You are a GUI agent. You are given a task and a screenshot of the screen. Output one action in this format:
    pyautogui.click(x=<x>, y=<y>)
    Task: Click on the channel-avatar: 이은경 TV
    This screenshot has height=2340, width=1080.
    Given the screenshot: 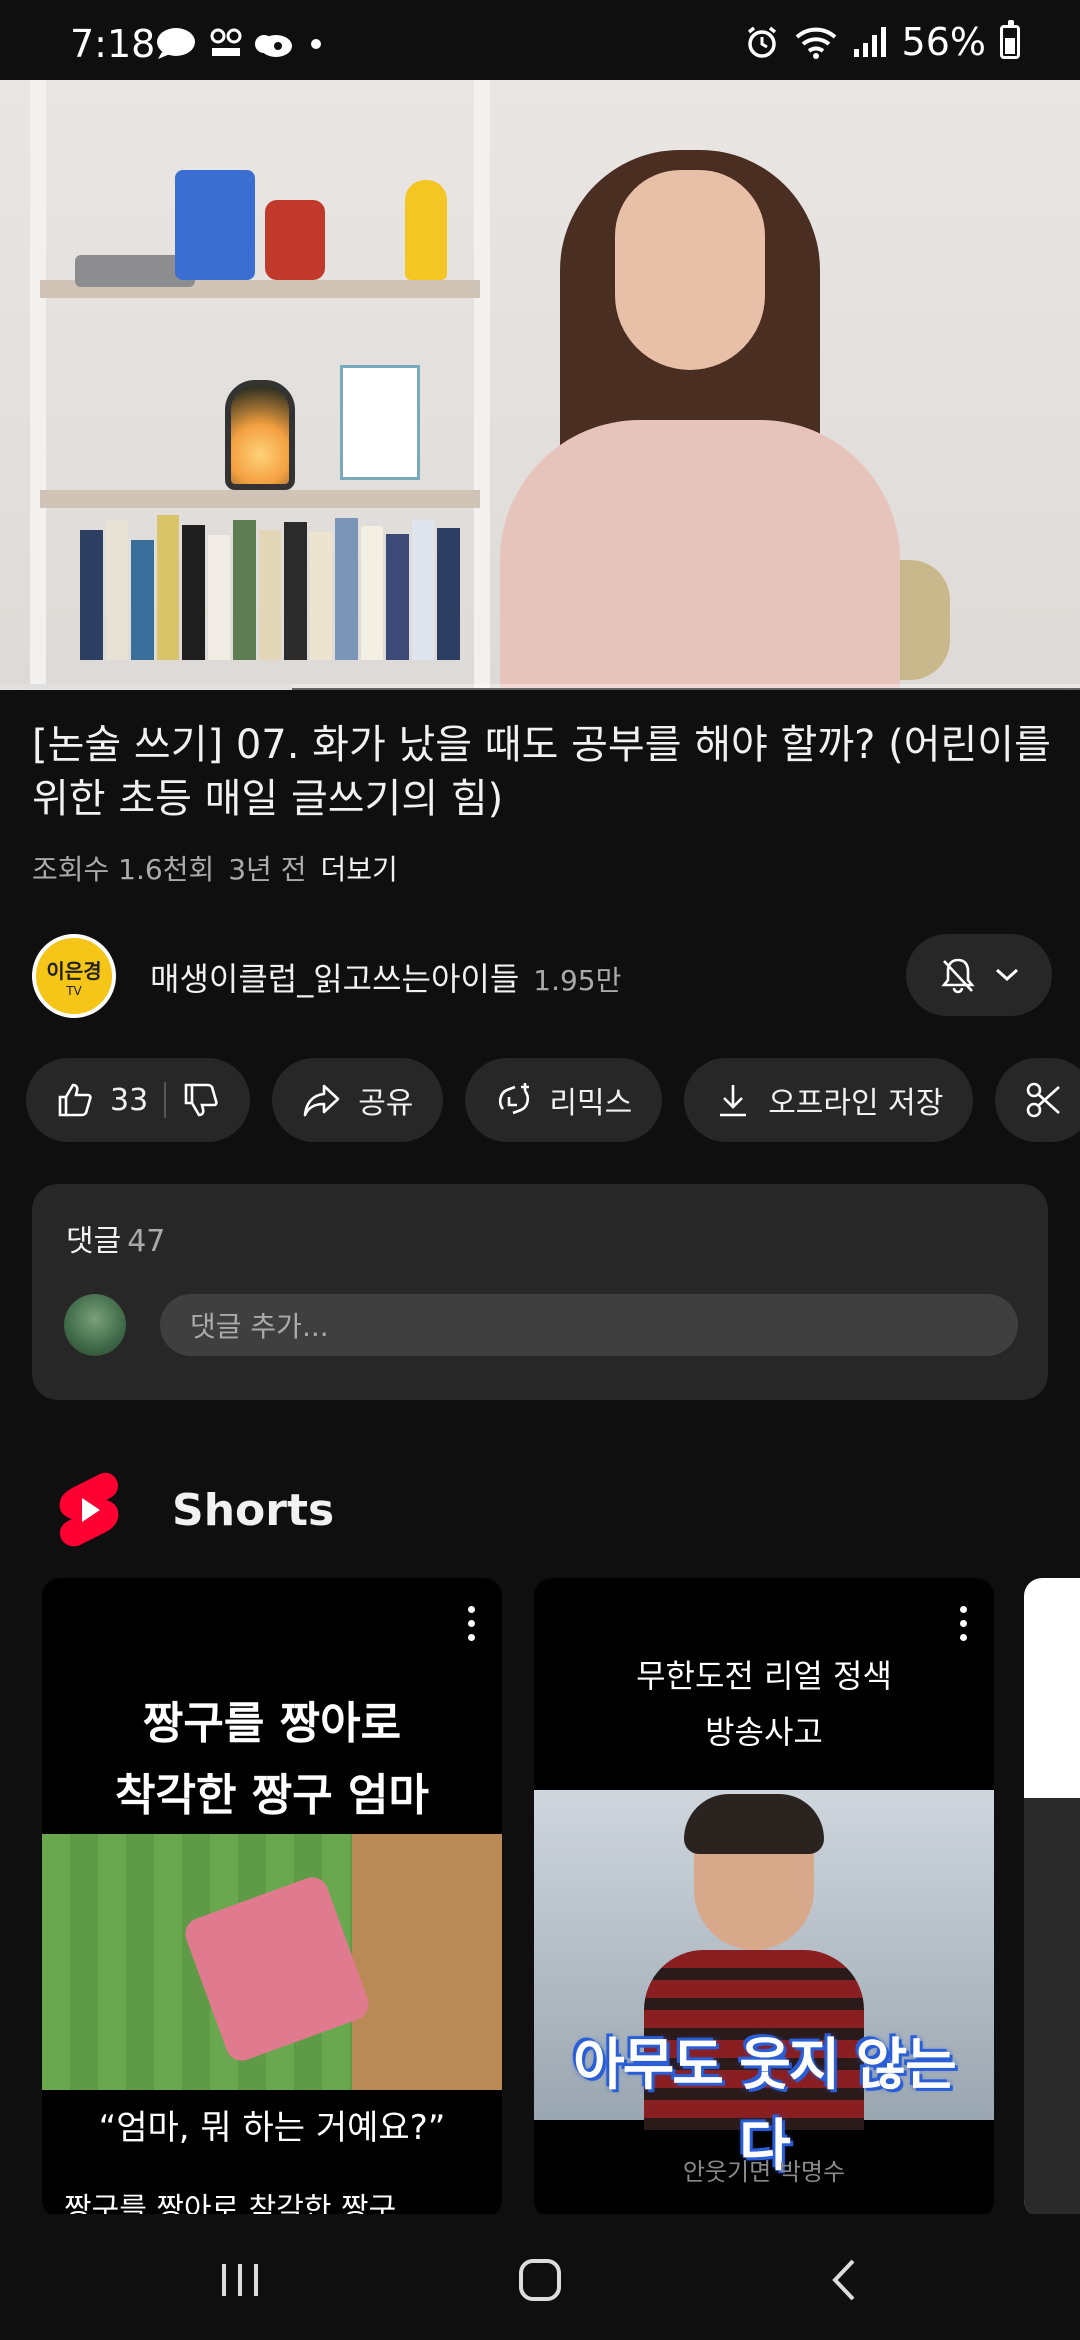 What is the action you would take?
    pyautogui.click(x=74, y=976)
    